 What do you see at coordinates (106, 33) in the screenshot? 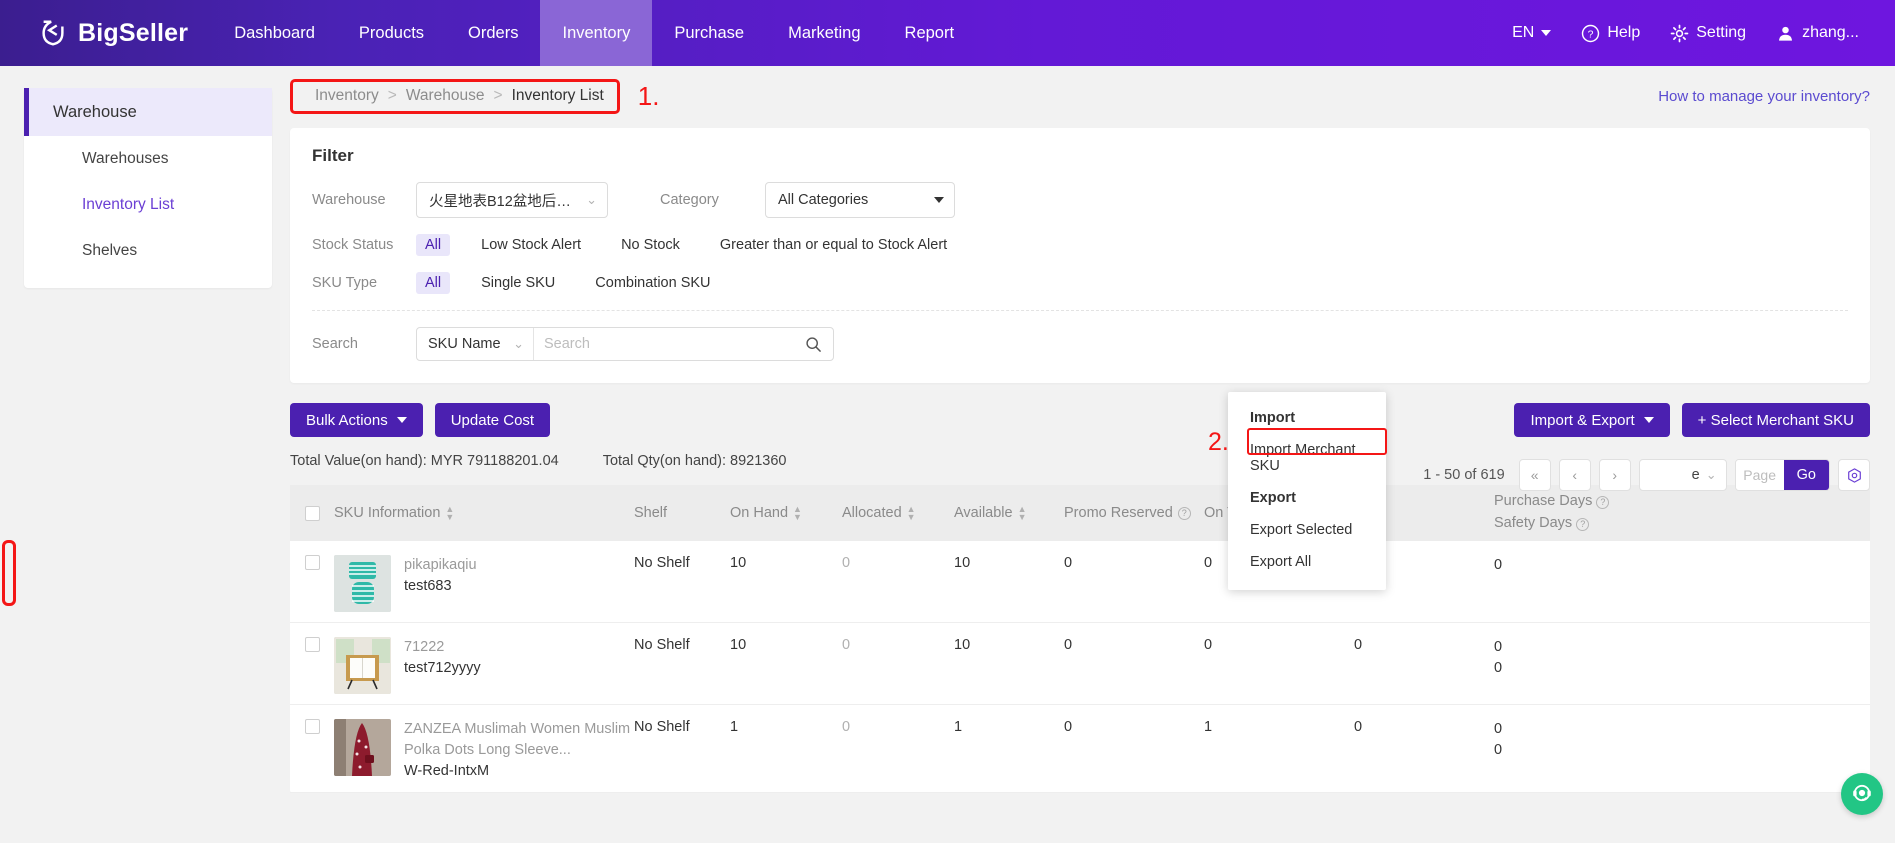
I see `brand-logo-area: BigSeller` at bounding box center [106, 33].